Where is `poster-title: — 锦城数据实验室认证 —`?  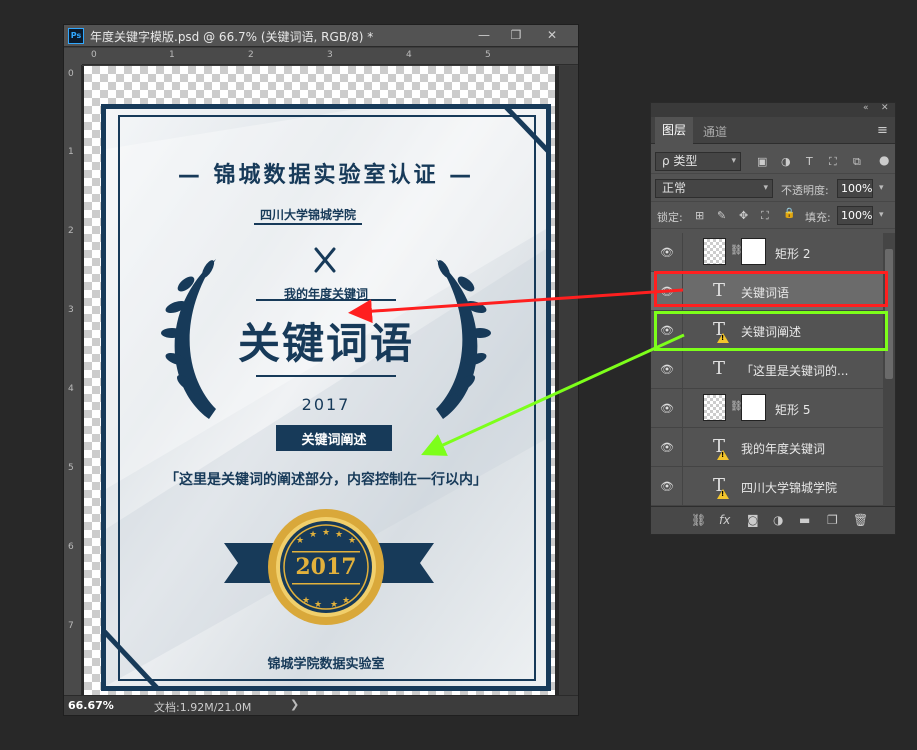 poster-title: — 锦城数据实验室认证 — is located at coordinates (326, 173).